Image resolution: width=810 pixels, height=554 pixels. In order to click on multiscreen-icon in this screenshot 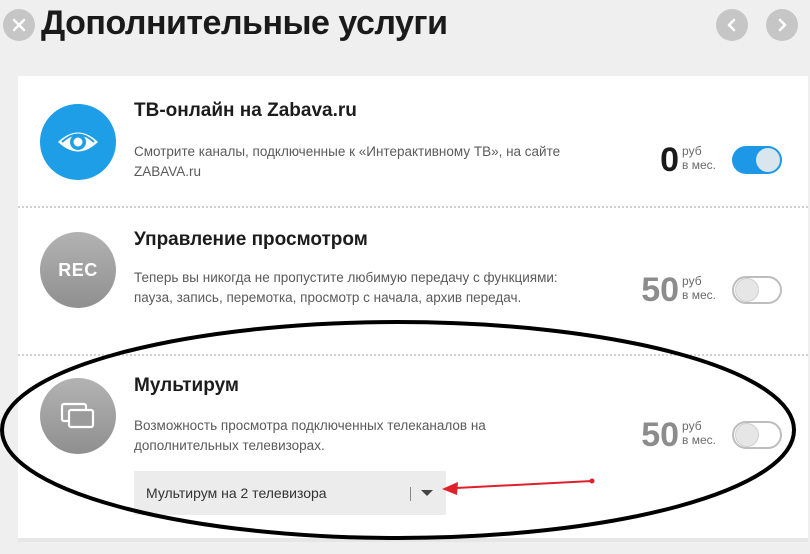, I will do `click(78, 416)`.